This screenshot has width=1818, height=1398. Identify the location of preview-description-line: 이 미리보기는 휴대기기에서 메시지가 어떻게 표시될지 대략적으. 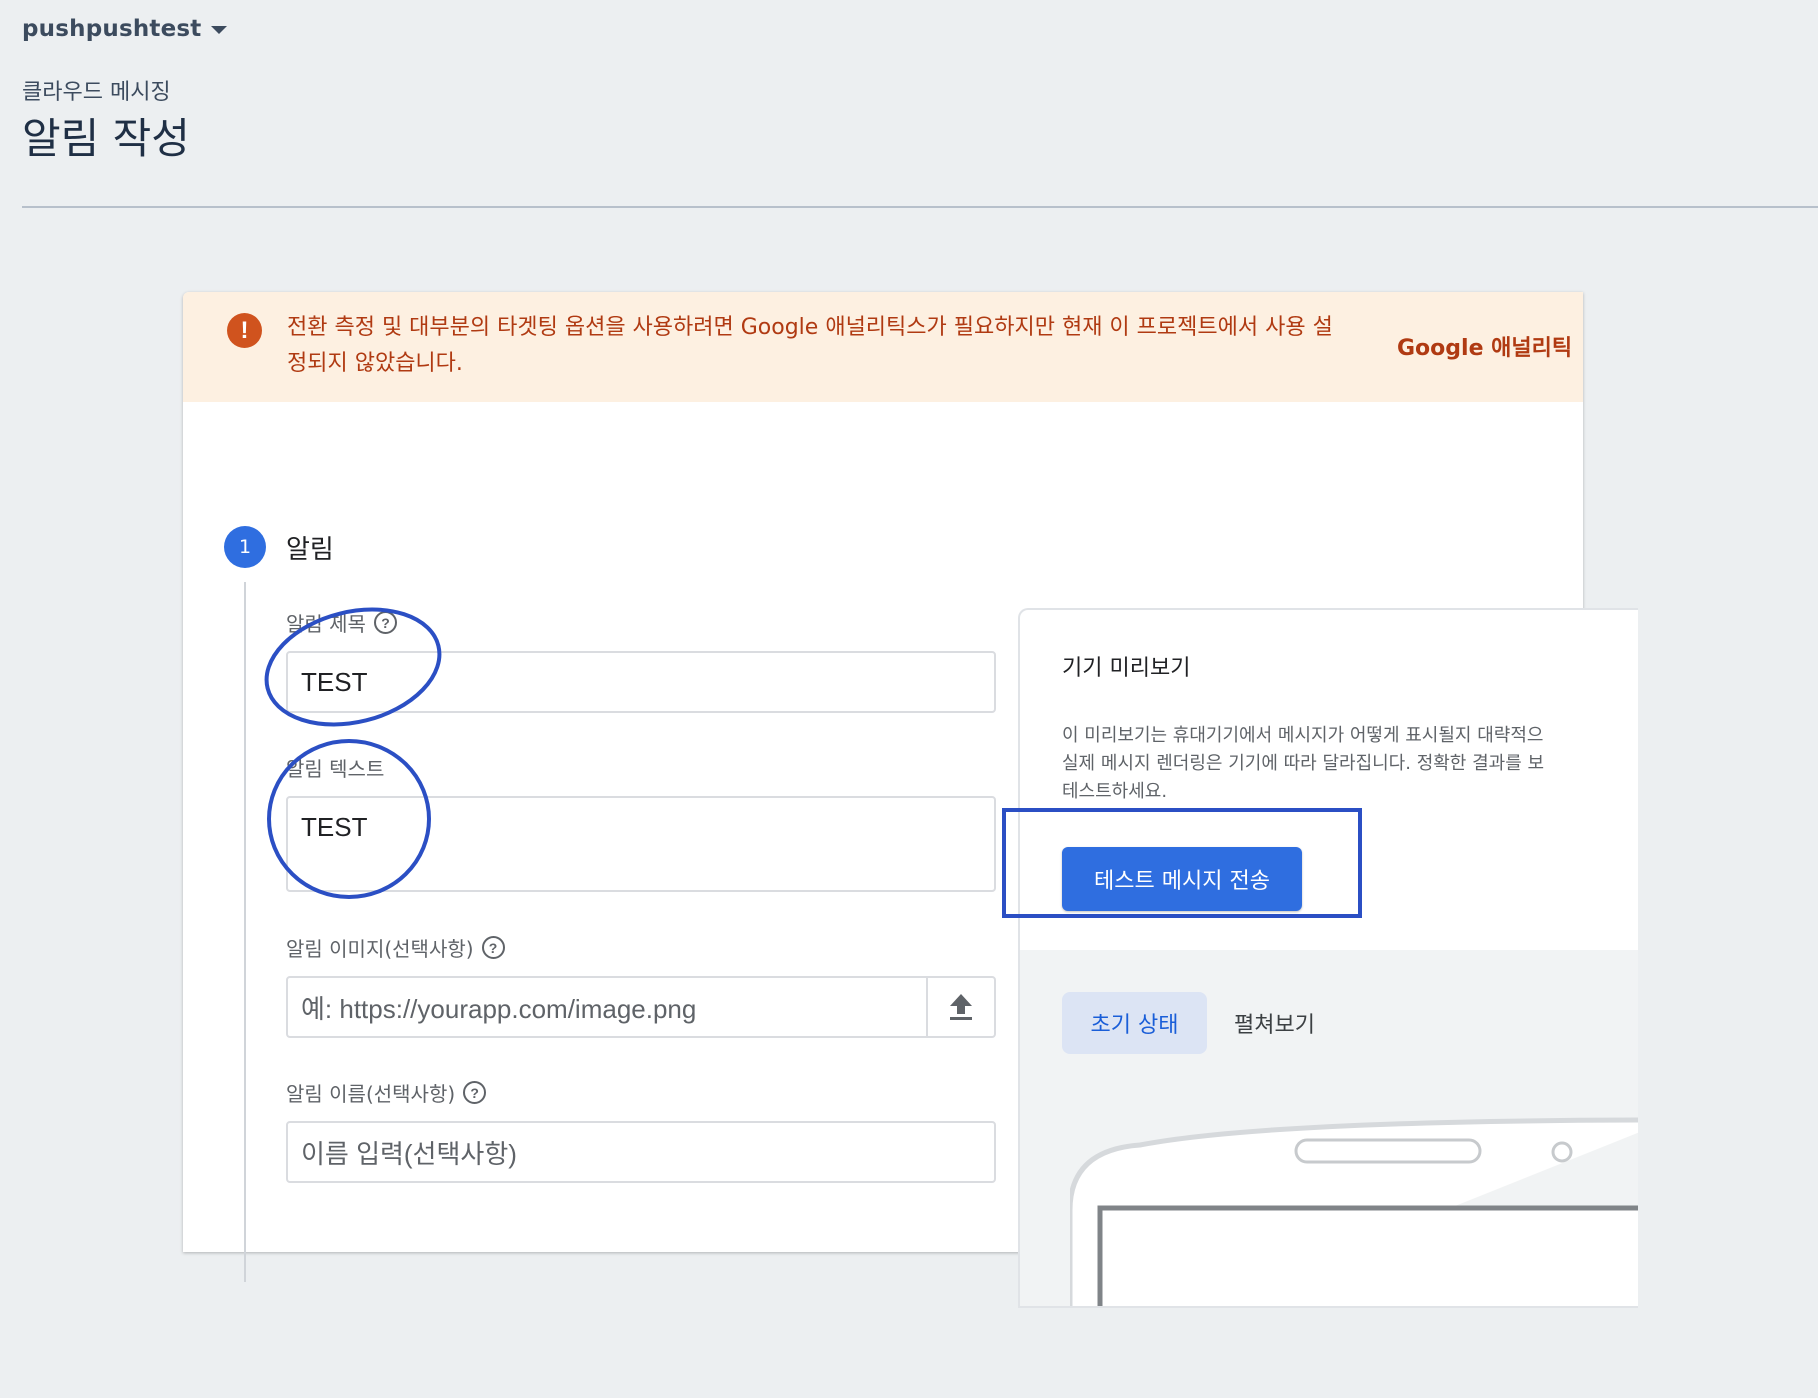
(1303, 735).